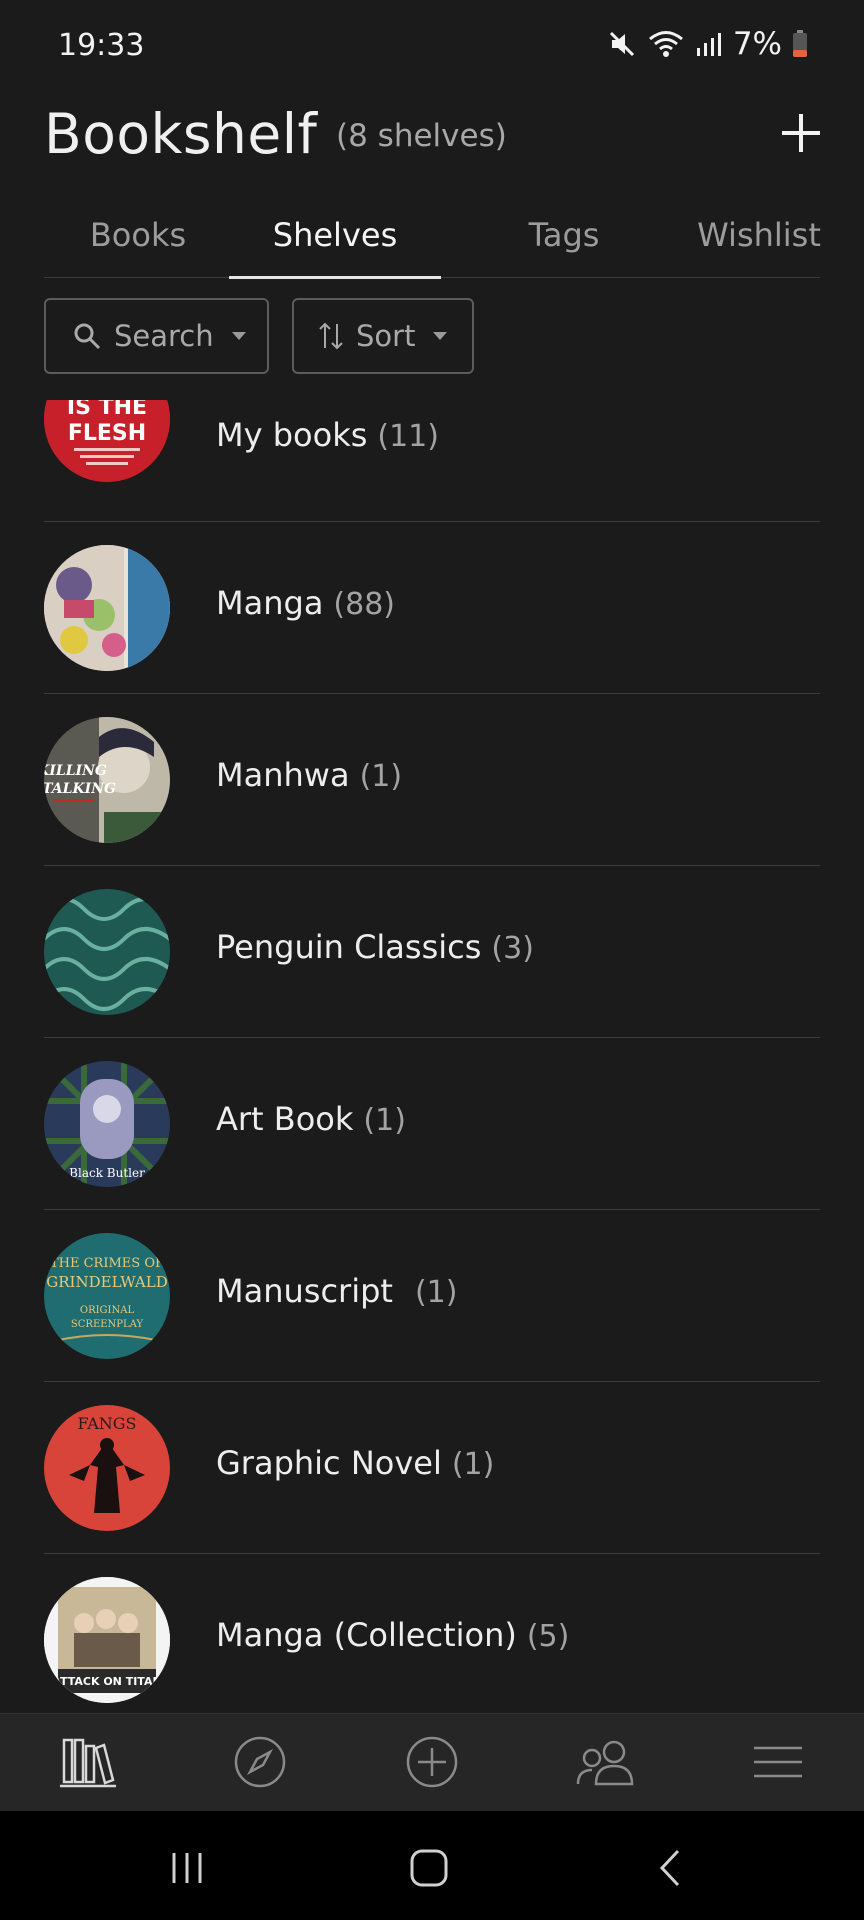 The height and width of the screenshot is (1920, 864). Describe the element at coordinates (106, 1681) in the screenshot. I see `svg-text: ATTACK ON TITAN` at that location.